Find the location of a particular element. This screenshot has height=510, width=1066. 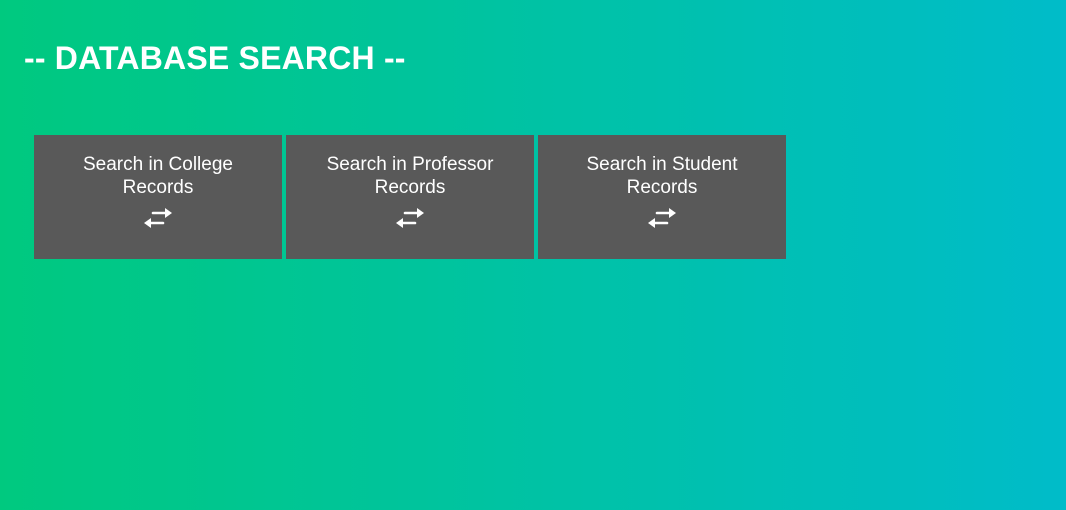

search-professor-records-button: Search in Professor Records is located at coordinates (410, 197).